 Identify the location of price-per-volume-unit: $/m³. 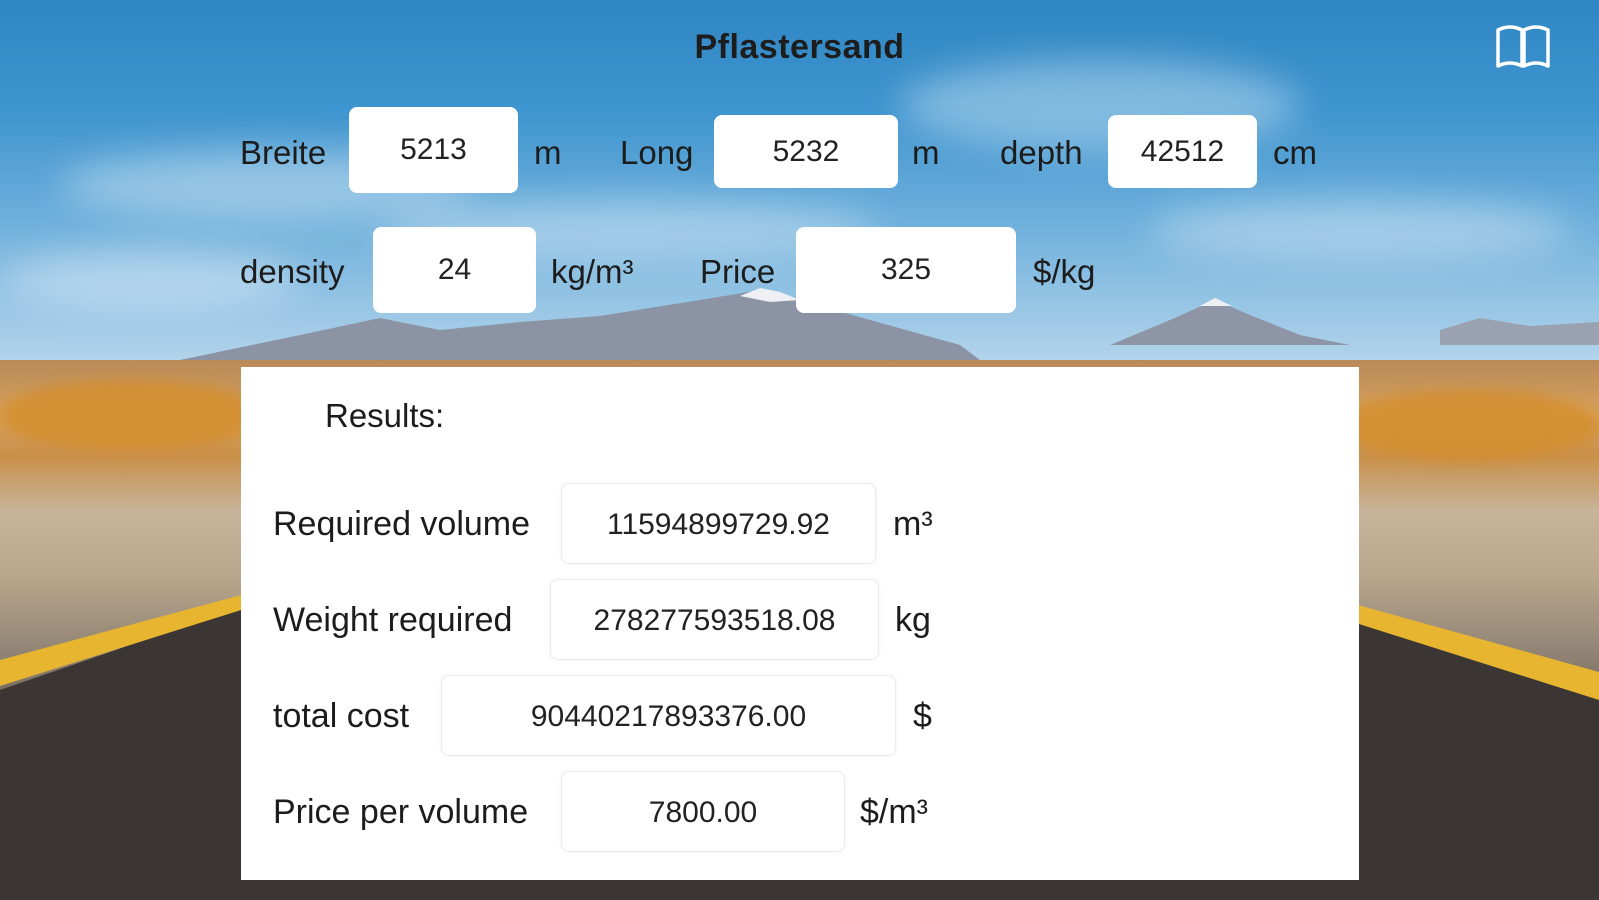
(894, 812).